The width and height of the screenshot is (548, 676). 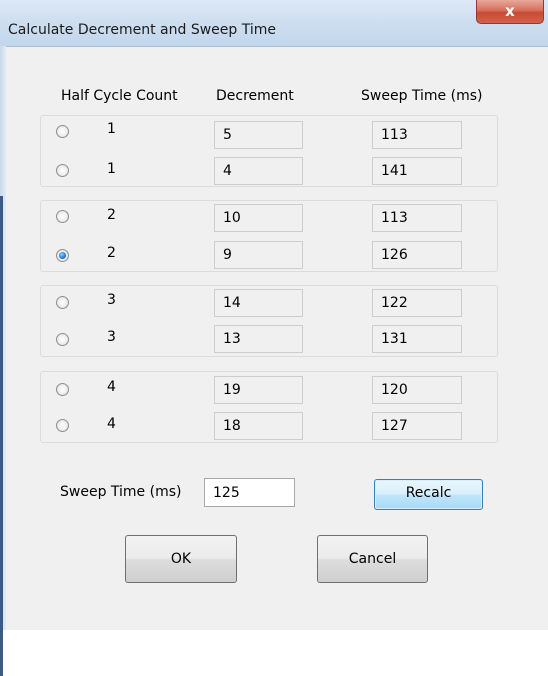 What do you see at coordinates (258, 135) in the screenshot?
I see `decrement-field: 5` at bounding box center [258, 135].